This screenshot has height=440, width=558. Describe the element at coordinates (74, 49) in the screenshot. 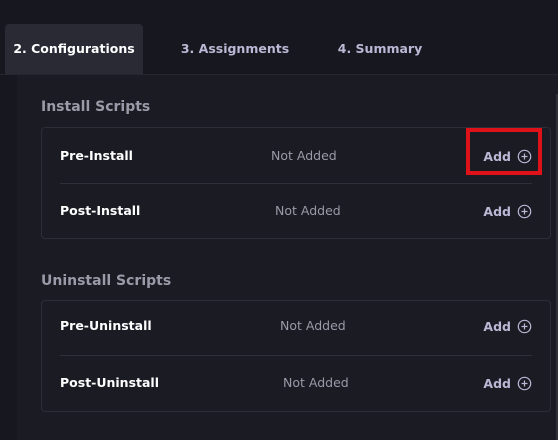

I see `tab-configurations: 2. Configurations` at that location.